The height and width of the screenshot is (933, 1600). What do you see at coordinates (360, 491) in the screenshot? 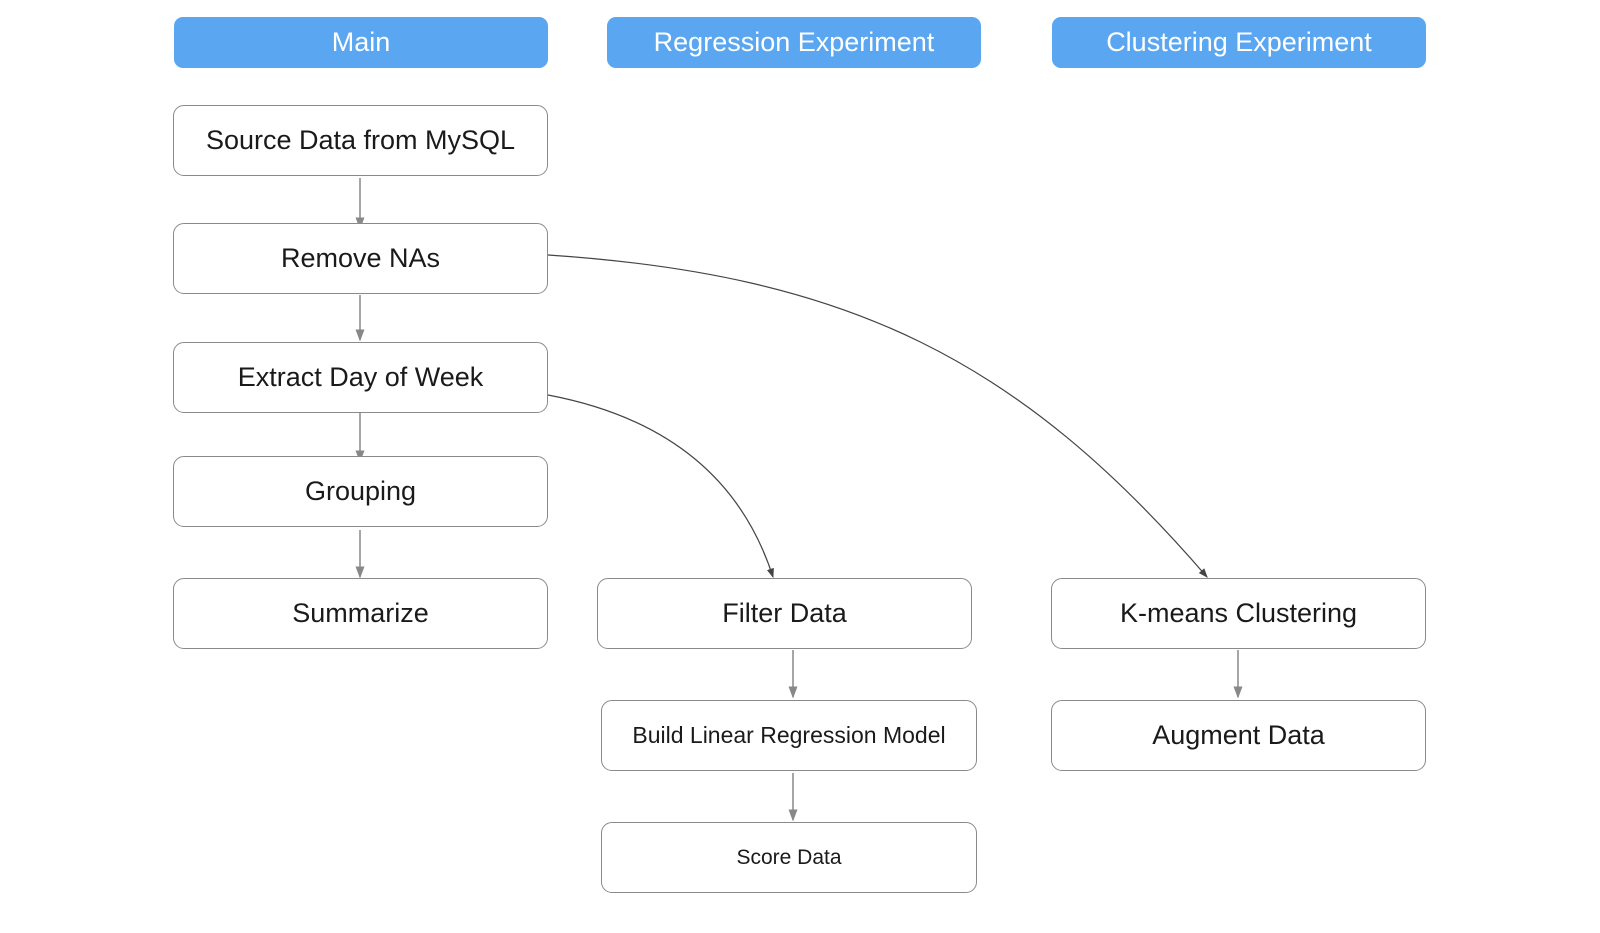
I see `node-grouping: Grouping` at bounding box center [360, 491].